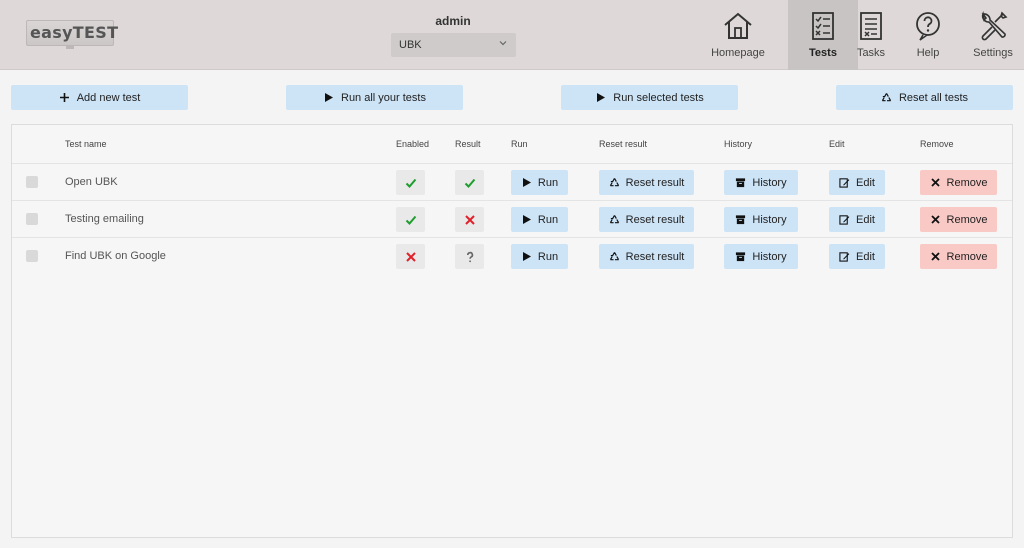  Describe the element at coordinates (928, 26) in the screenshot. I see `help-icon` at that location.